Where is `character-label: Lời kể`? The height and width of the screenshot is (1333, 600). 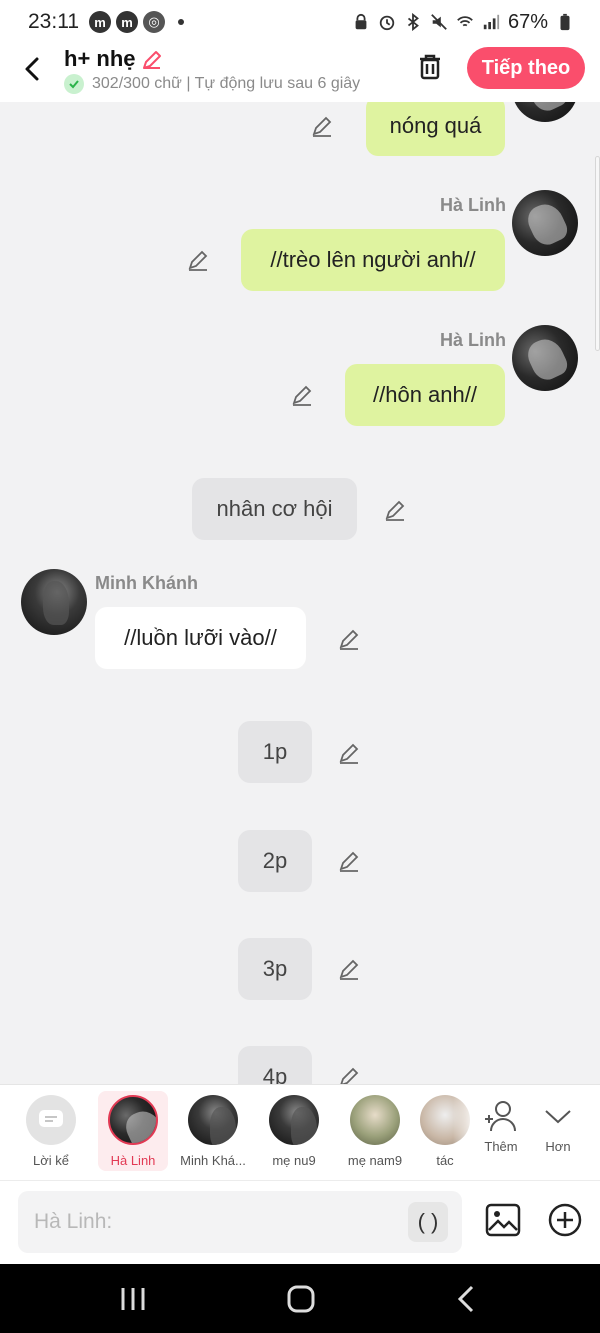 character-label: Lời kể is located at coordinates (51, 1160).